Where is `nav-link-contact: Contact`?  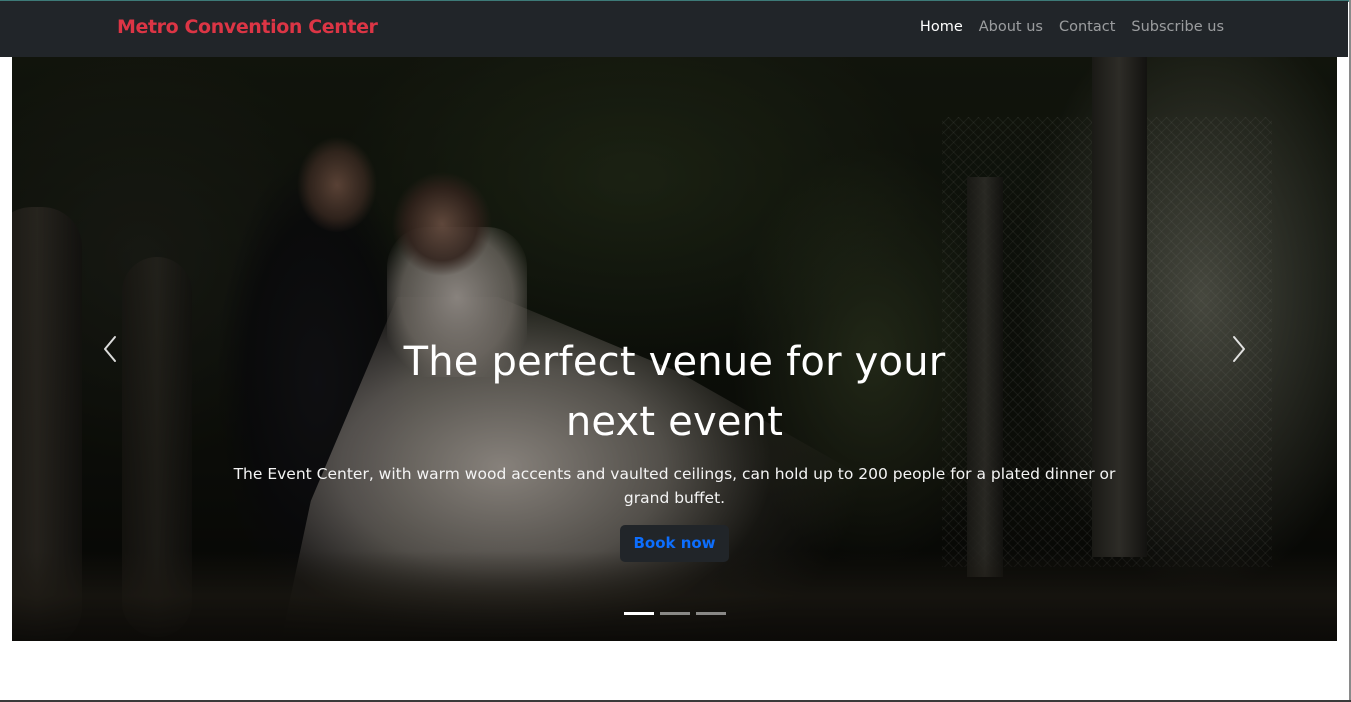
nav-link-contact: Contact is located at coordinates (1087, 27).